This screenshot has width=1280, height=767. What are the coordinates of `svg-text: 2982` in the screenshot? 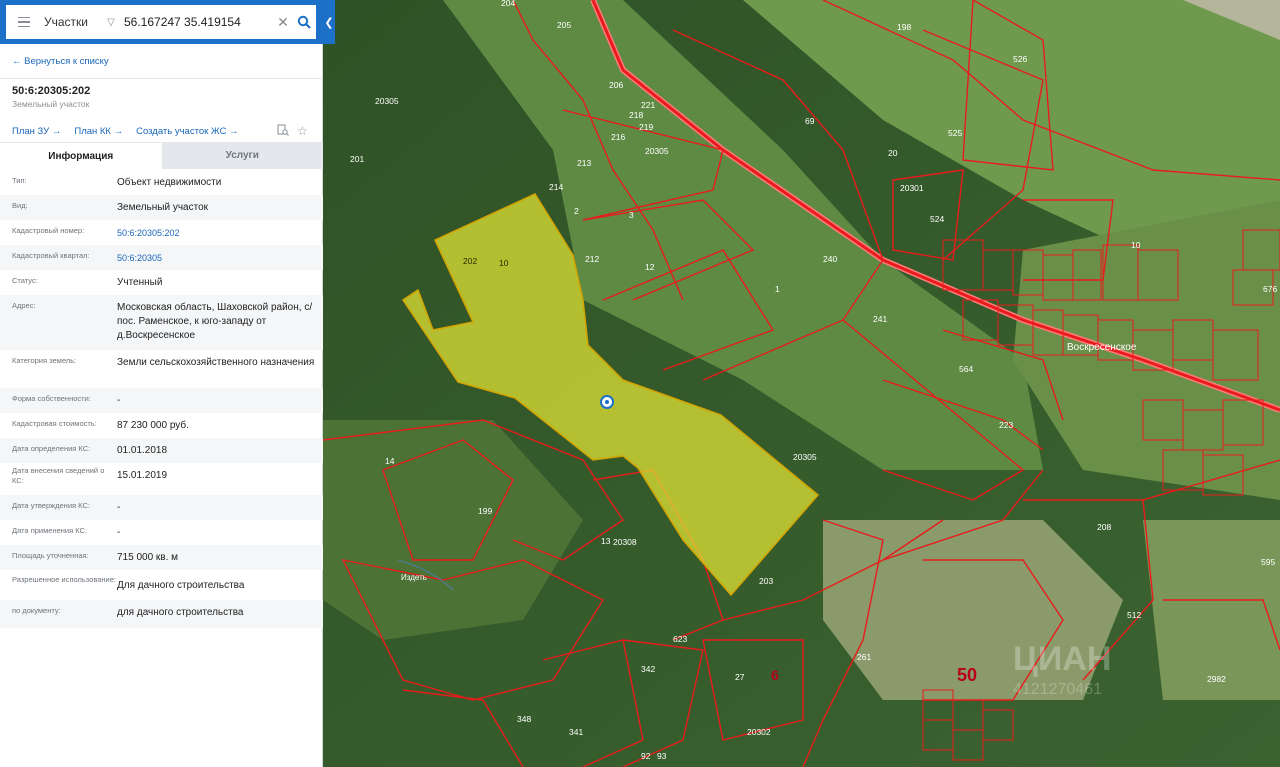 It's located at (1216, 679).